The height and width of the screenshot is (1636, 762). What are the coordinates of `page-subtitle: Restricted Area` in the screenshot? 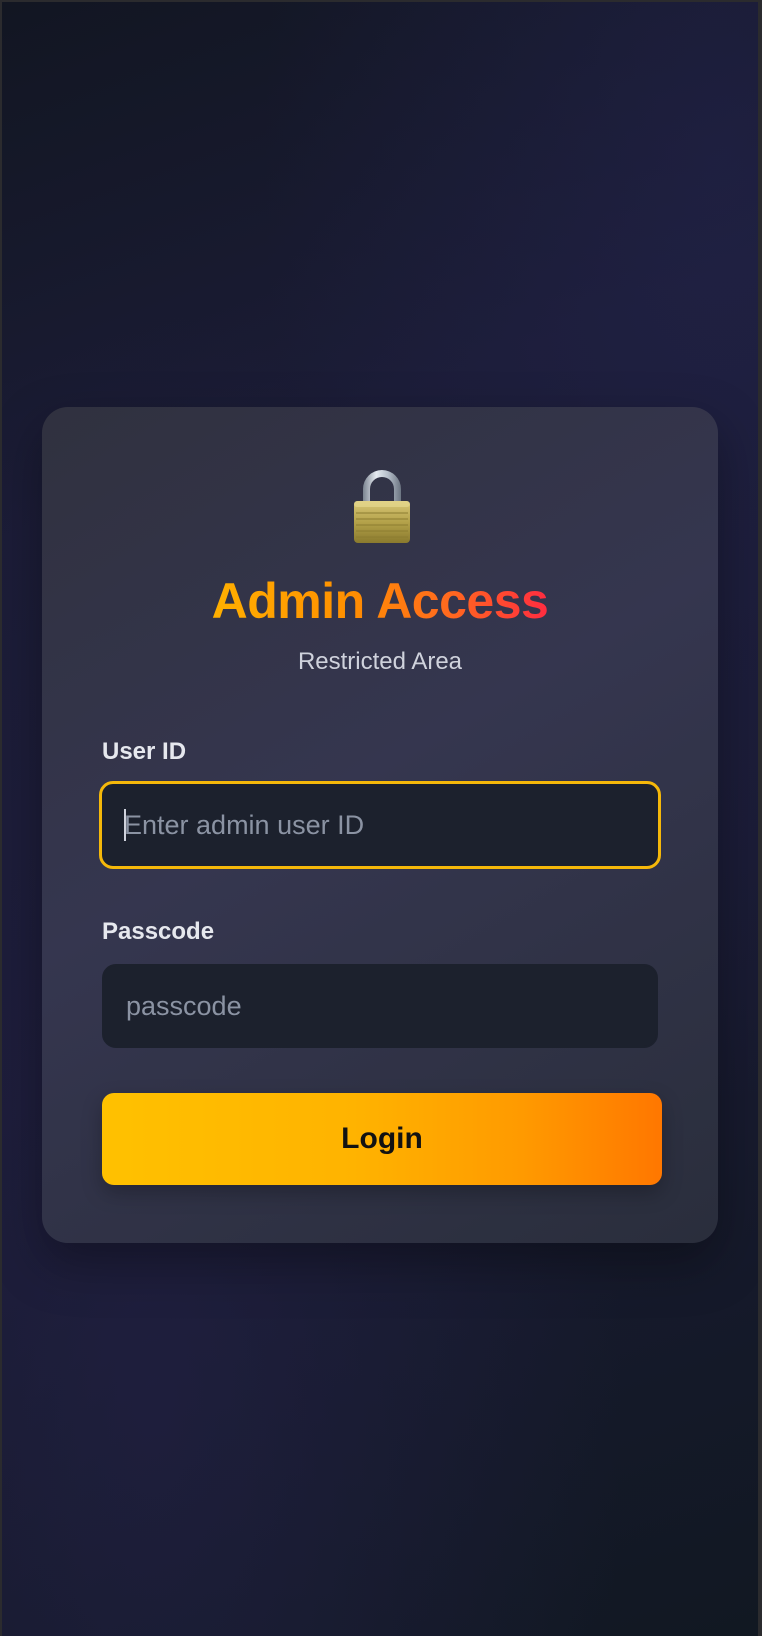 It's located at (380, 661).